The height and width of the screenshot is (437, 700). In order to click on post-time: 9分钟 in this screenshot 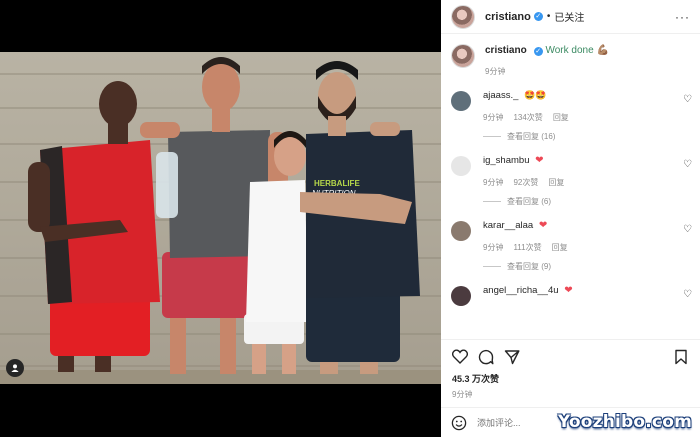, I will do `click(462, 394)`.